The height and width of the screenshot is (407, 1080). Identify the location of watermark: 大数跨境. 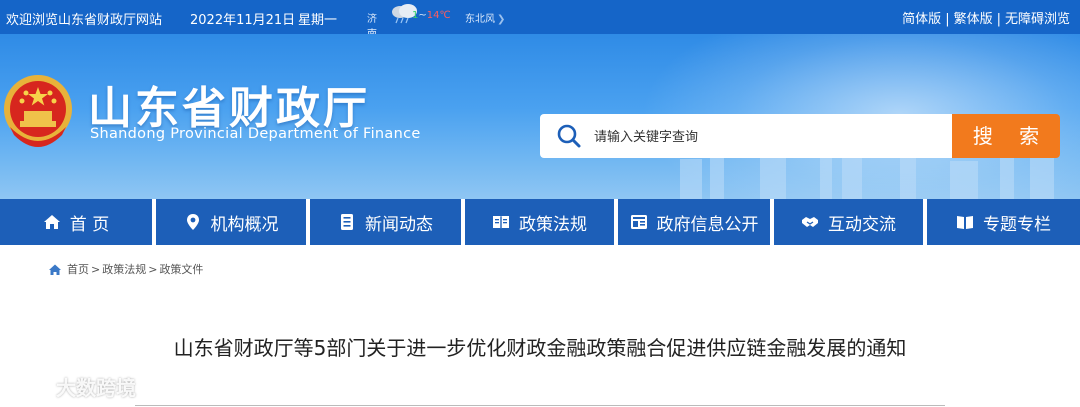
(73, 386).